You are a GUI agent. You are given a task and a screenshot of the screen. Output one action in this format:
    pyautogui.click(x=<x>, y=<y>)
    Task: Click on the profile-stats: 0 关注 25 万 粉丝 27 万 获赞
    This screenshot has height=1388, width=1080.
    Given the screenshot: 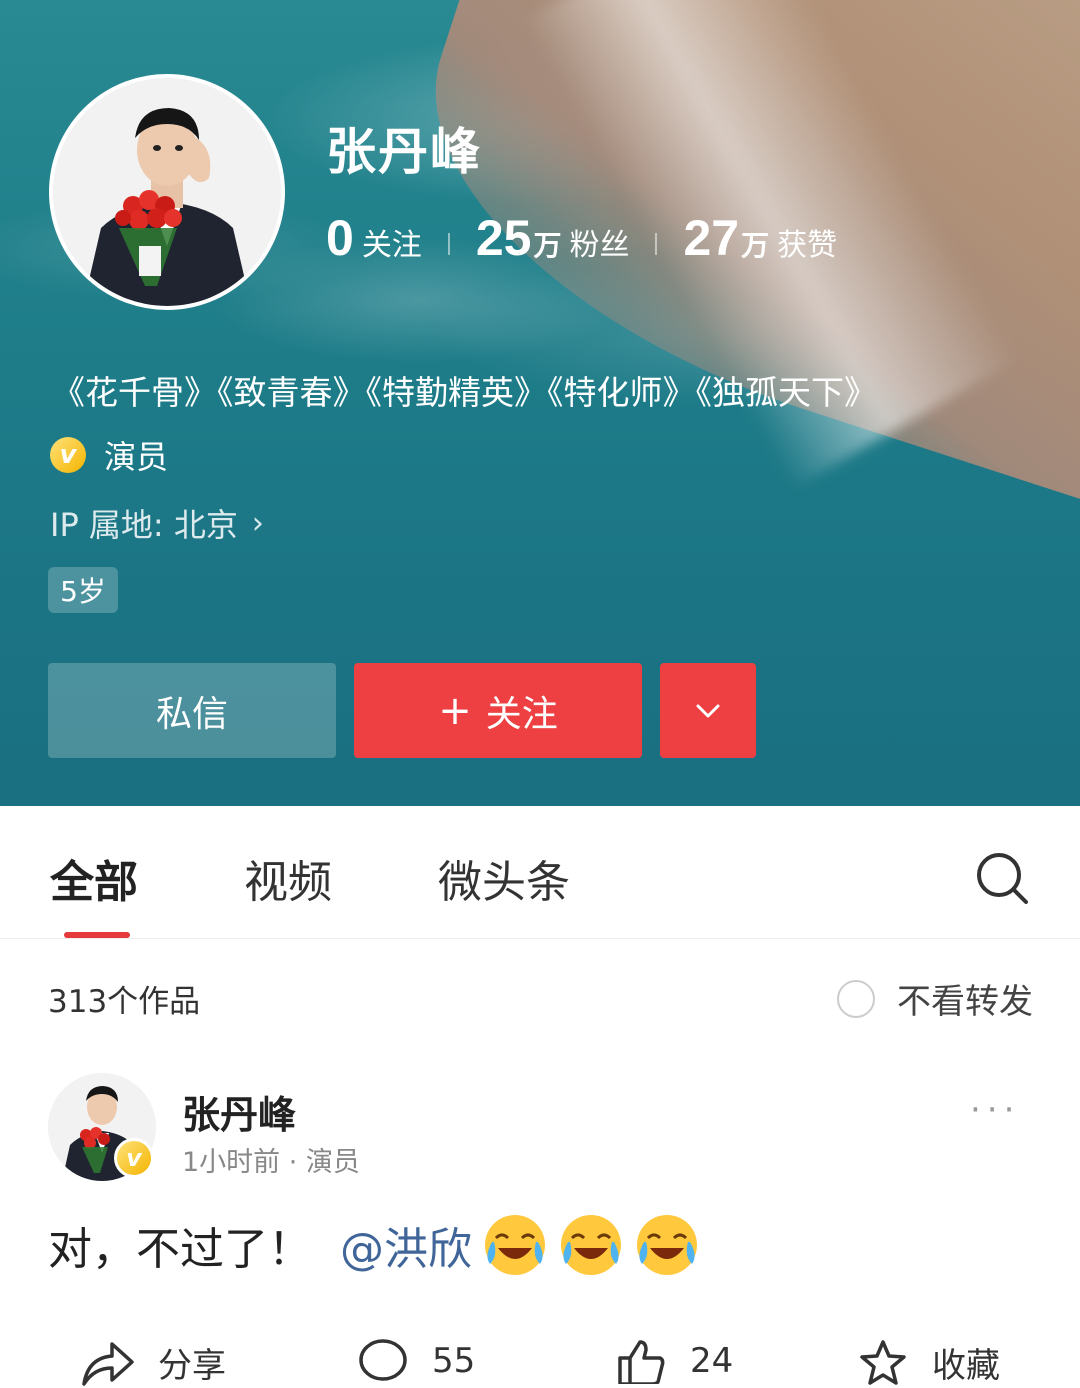 What is the action you would take?
    pyautogui.click(x=581, y=235)
    